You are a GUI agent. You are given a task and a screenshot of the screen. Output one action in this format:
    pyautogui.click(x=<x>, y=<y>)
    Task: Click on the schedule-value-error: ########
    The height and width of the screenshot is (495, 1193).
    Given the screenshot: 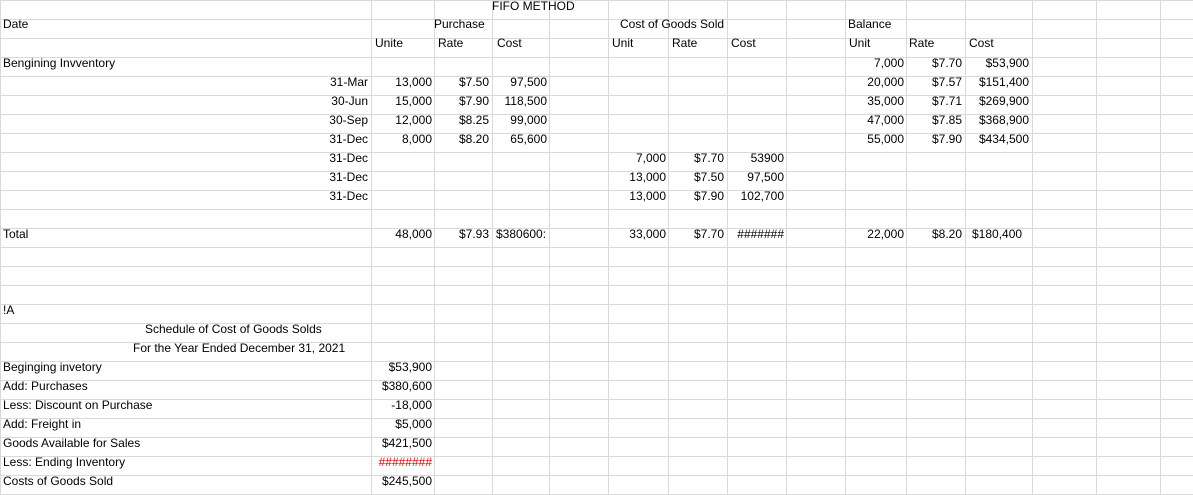 What is the action you would take?
    pyautogui.click(x=401, y=462)
    